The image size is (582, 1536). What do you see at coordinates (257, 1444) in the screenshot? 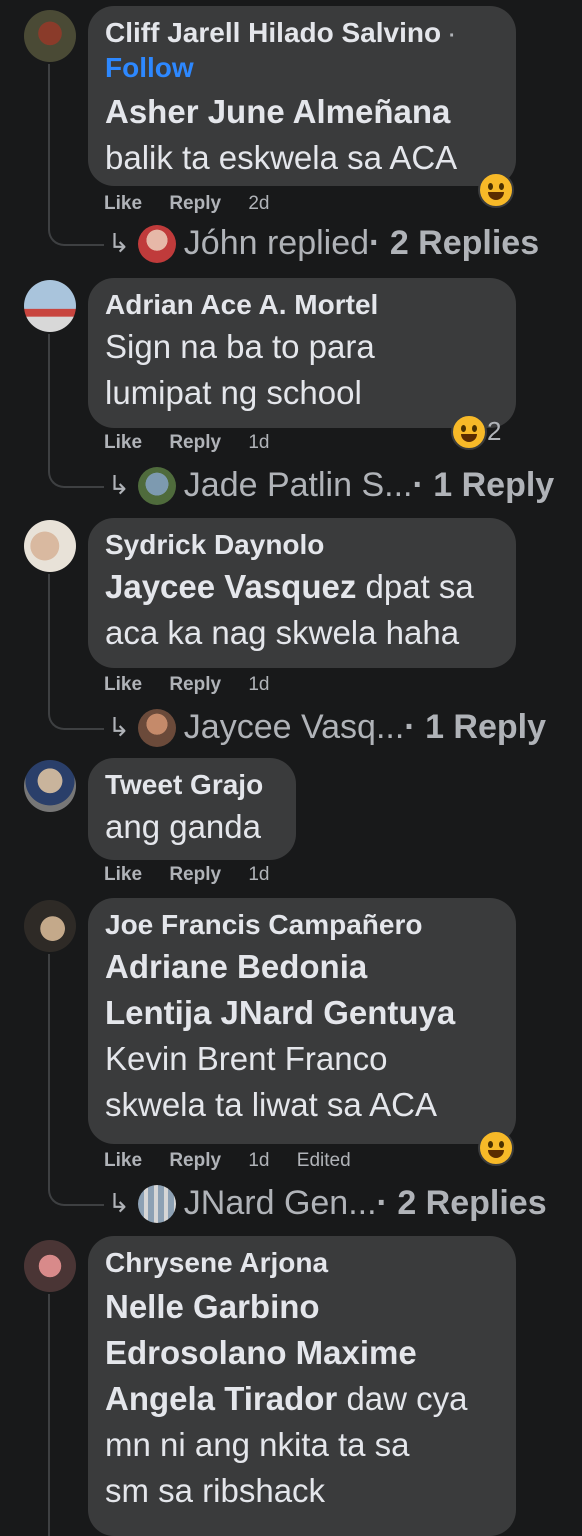
I see `comment-text: mn ni ang nkita ta sa` at bounding box center [257, 1444].